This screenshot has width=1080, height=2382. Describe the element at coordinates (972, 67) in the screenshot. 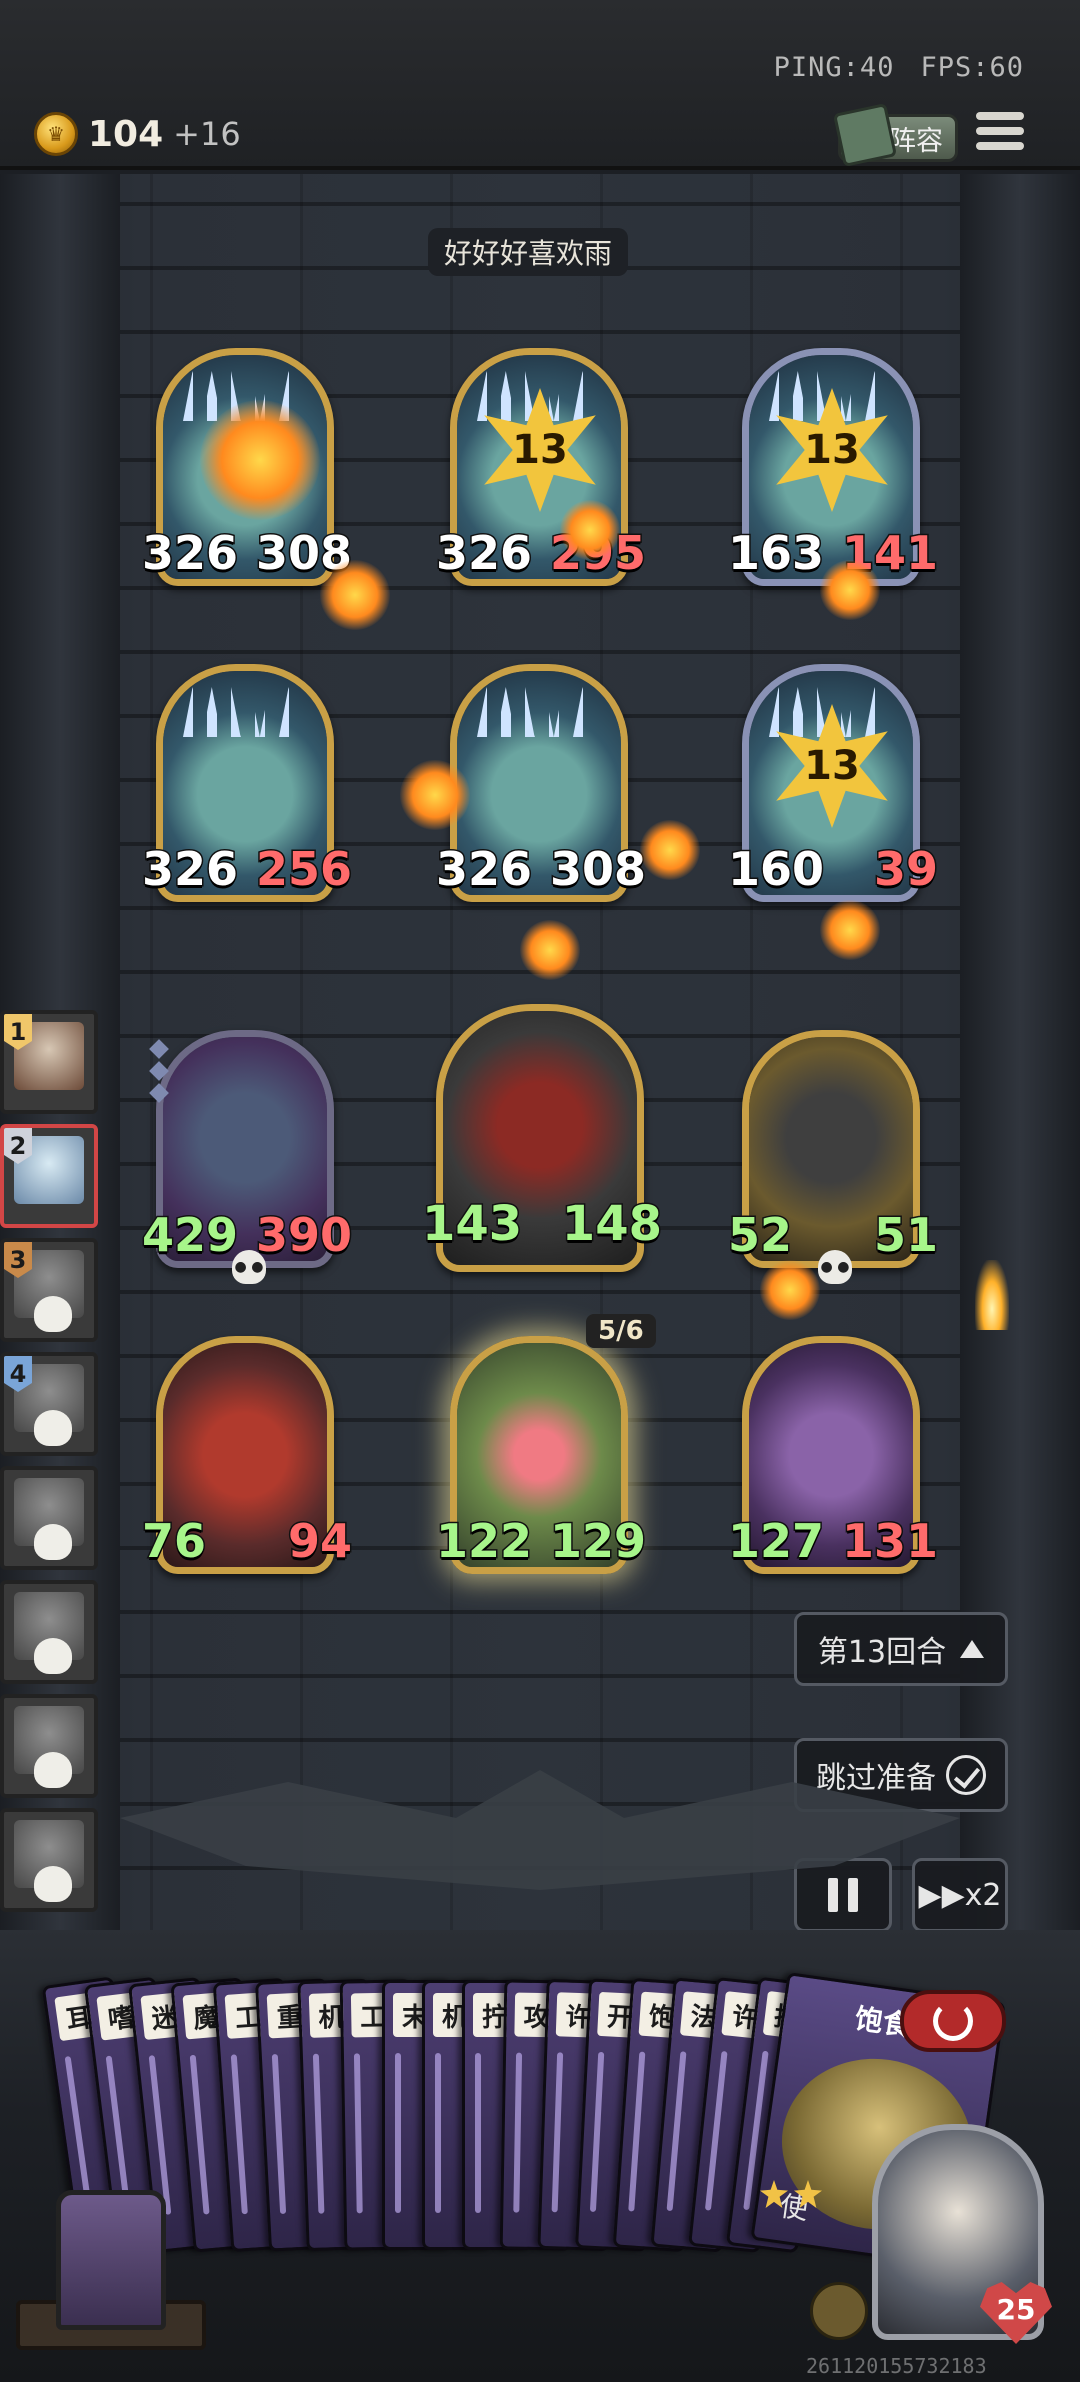

I see `fps-readout: FPS:60` at that location.